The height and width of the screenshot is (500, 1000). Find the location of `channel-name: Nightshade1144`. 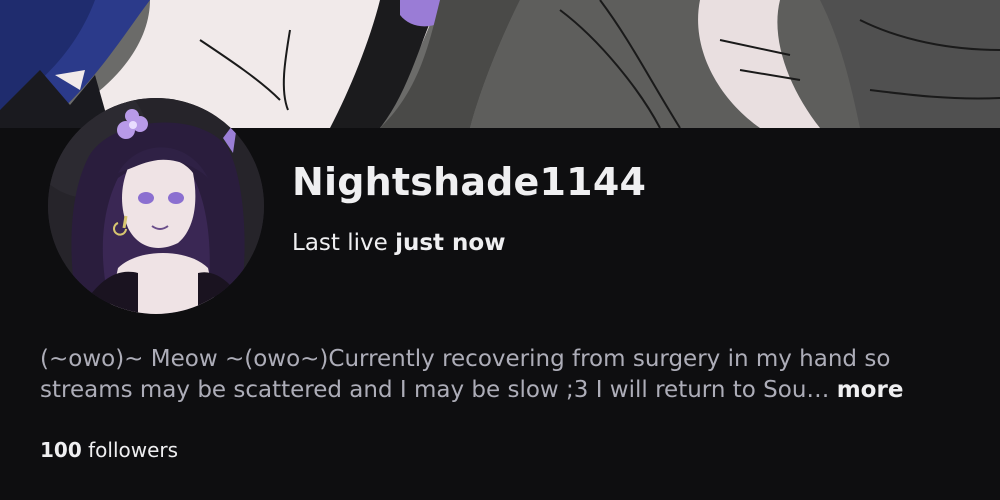

channel-name: Nightshade1144 is located at coordinates (469, 182).